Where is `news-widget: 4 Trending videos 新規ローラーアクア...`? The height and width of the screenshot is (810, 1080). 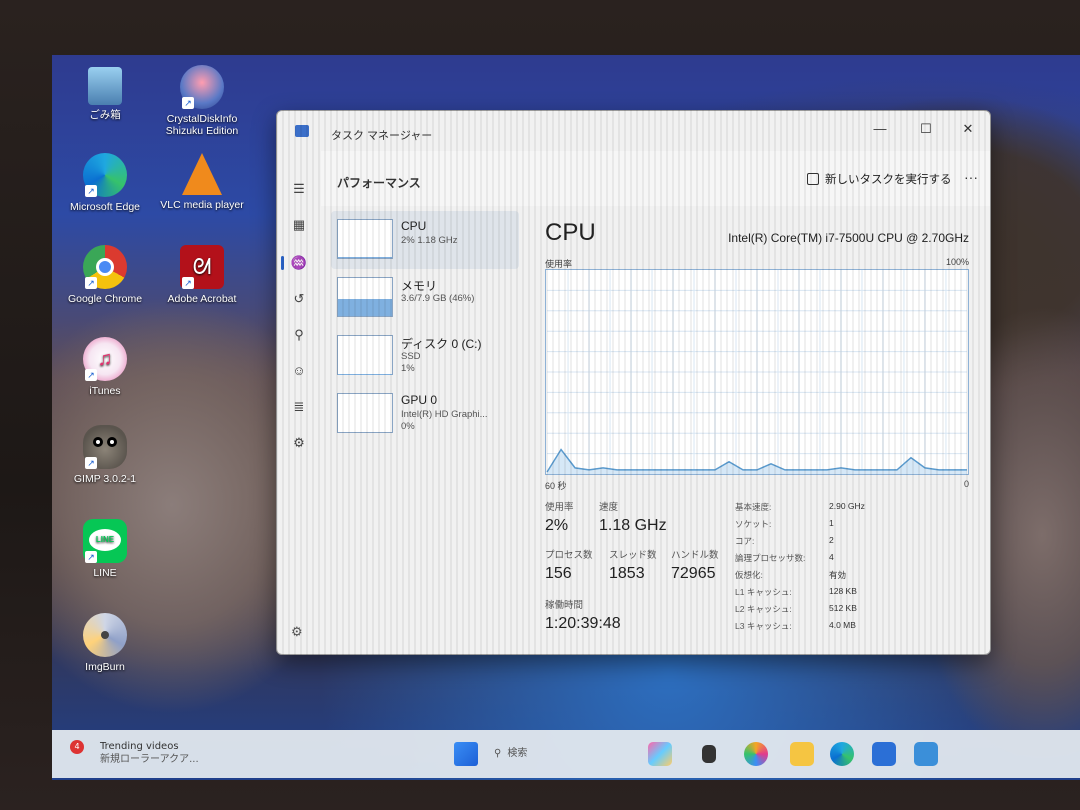
news-widget: 4 Trending videos 新規ローラーアクア... is located at coordinates (134, 753).